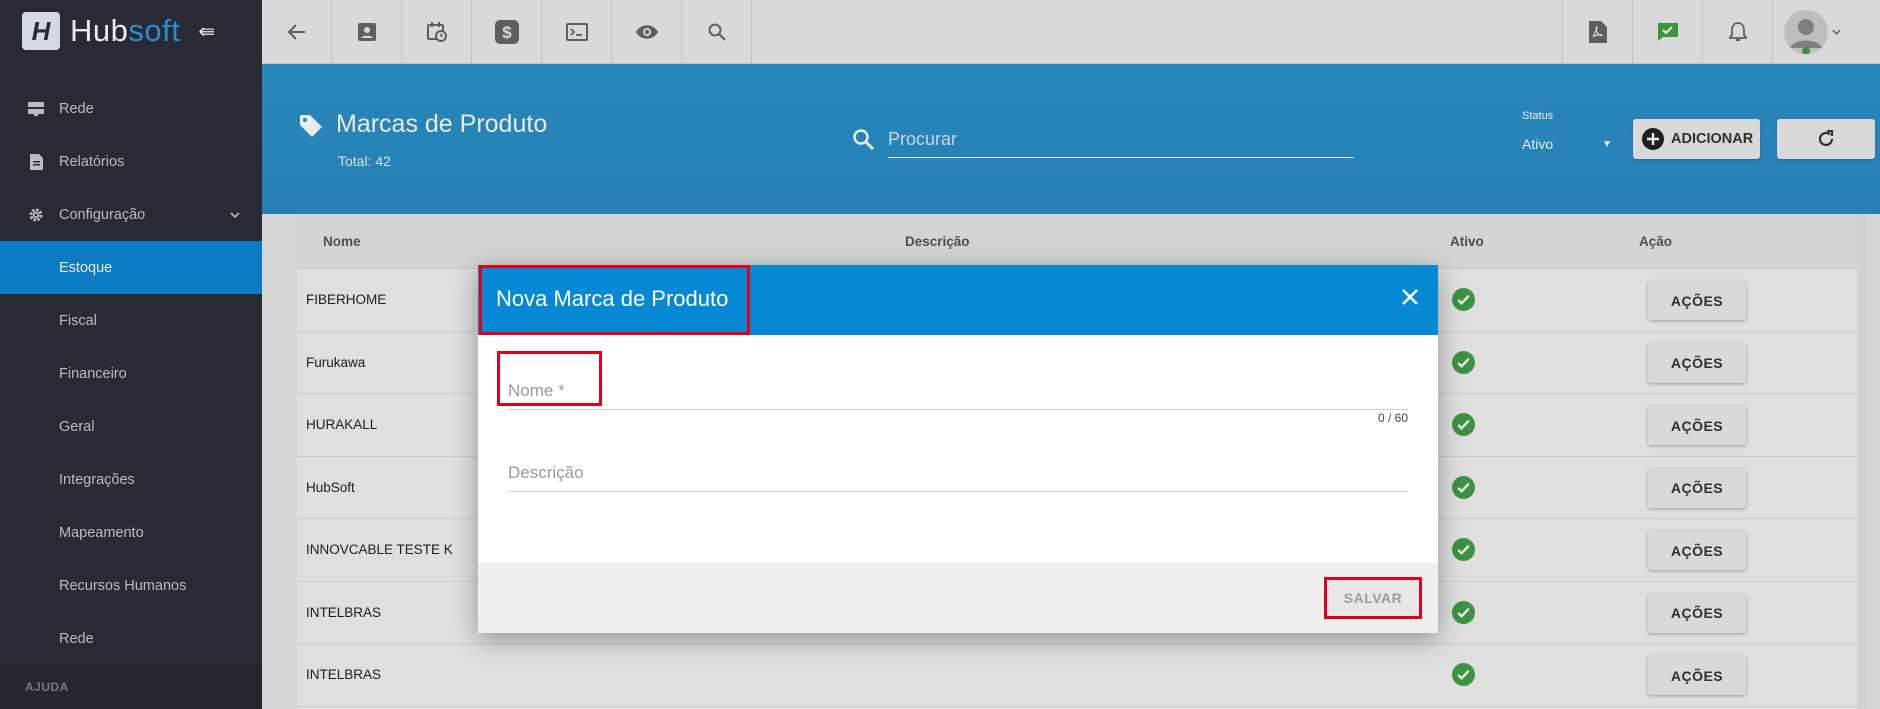 The height and width of the screenshot is (709, 1880). What do you see at coordinates (1373, 598) in the screenshot?
I see `save-button: SALVAR` at bounding box center [1373, 598].